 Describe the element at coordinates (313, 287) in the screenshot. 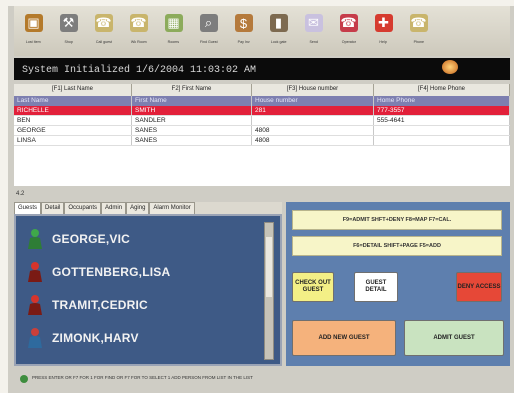

I see `check-out-guest-button: CHECK OUT GUEST` at that location.